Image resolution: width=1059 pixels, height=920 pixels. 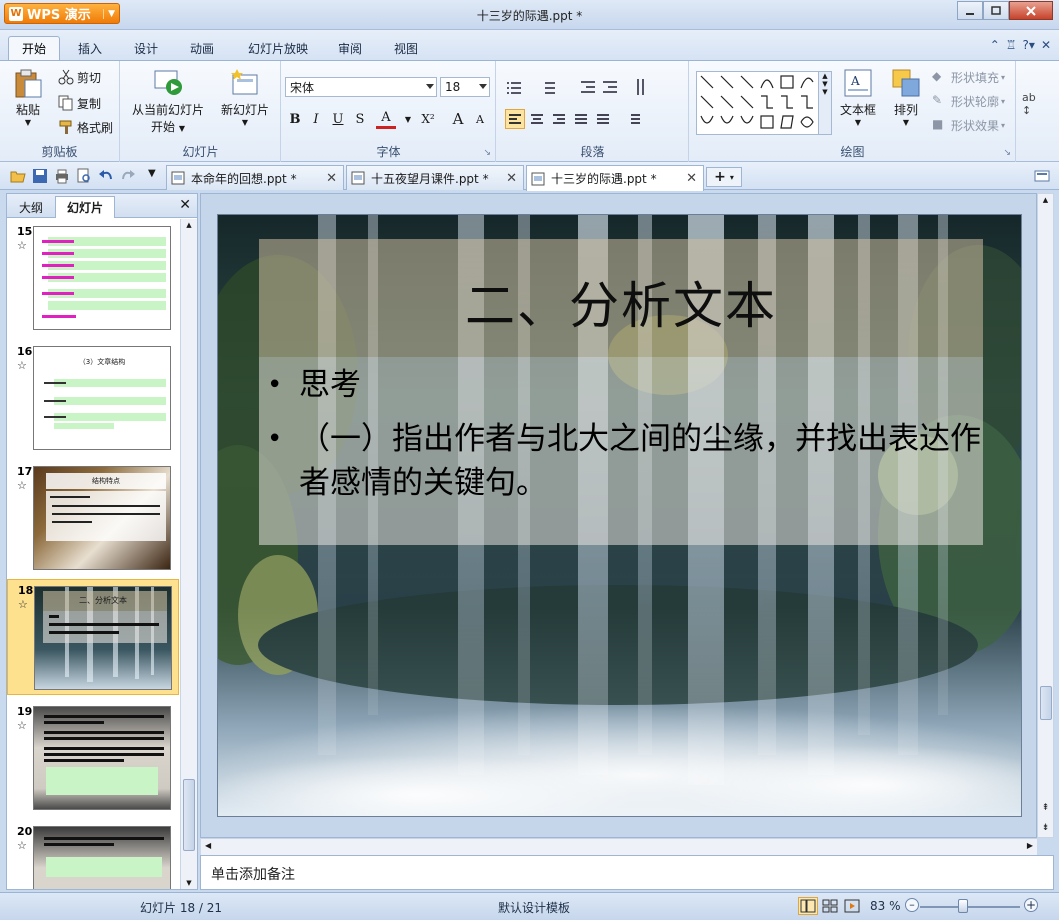 I want to click on doc-tab-0: 本命年的回想.ppt * ✕, so click(x=255, y=177).